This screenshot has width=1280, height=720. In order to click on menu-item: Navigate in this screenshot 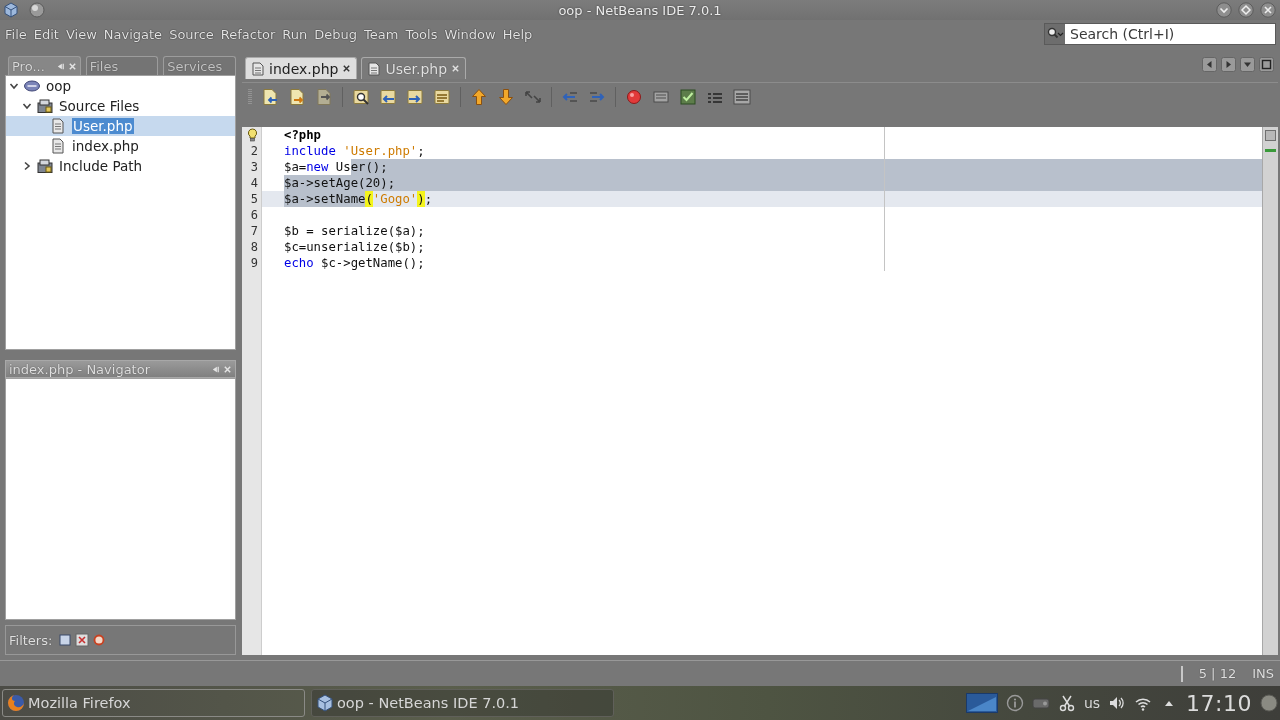, I will do `click(133, 34)`.